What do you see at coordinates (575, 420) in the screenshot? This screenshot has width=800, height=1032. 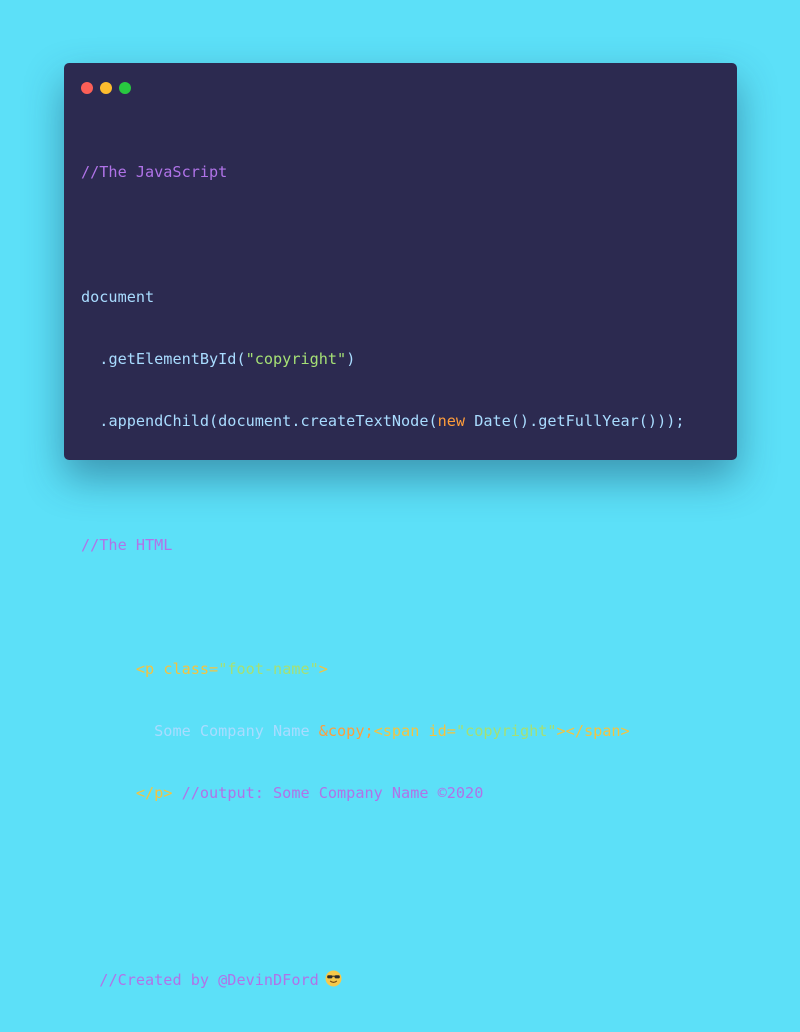 I see `date-token: Date().getFullYear()));` at bounding box center [575, 420].